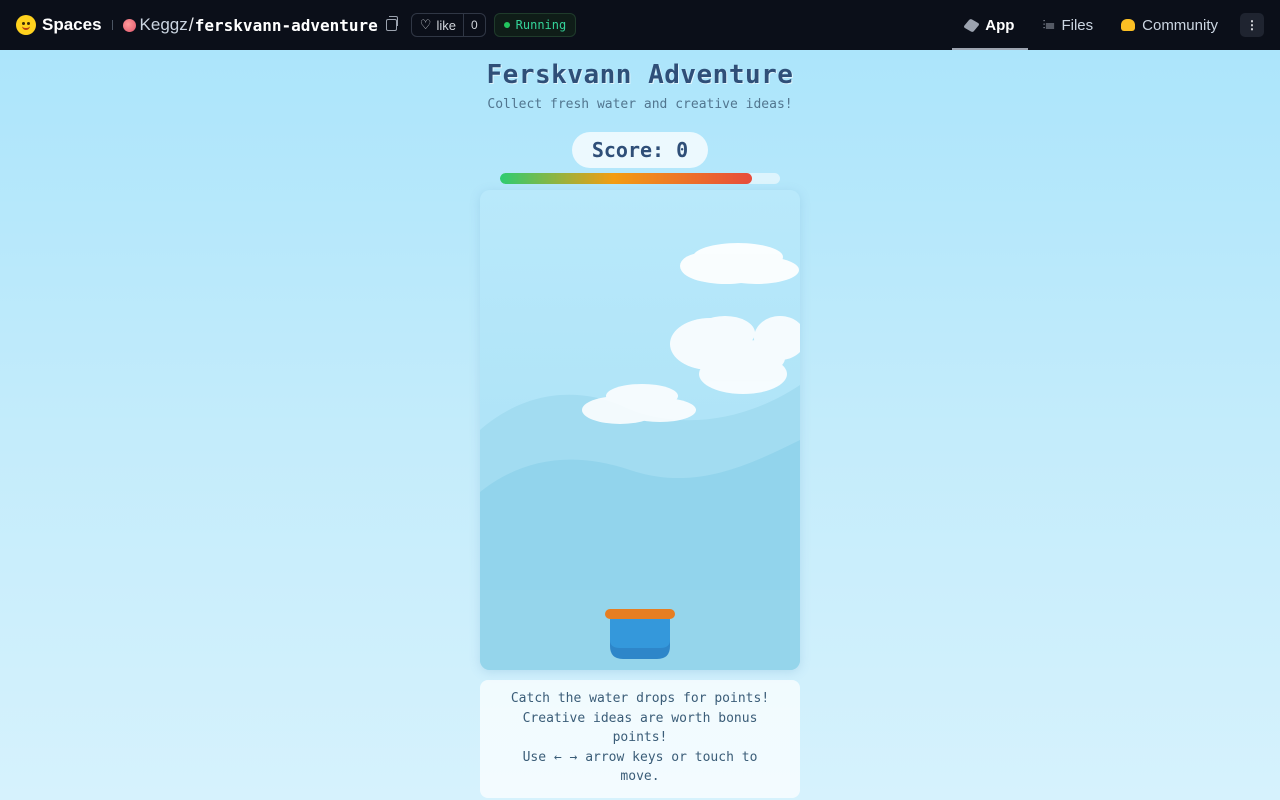  Describe the element at coordinates (628, 150) in the screenshot. I see `score-label: Score:` at that location.